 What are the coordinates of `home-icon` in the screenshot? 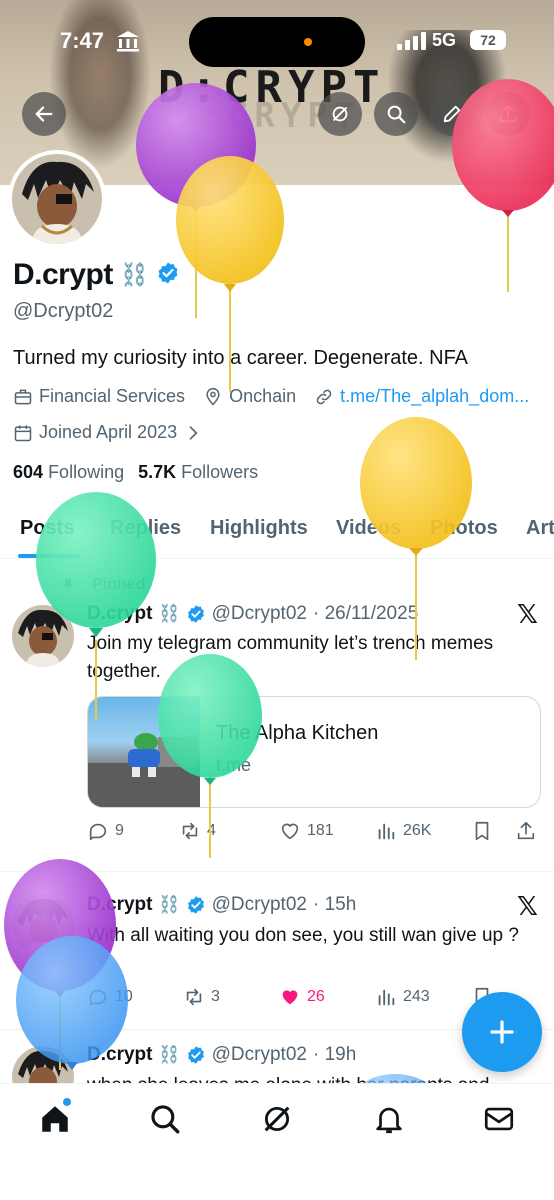 It's located at (55, 1119).